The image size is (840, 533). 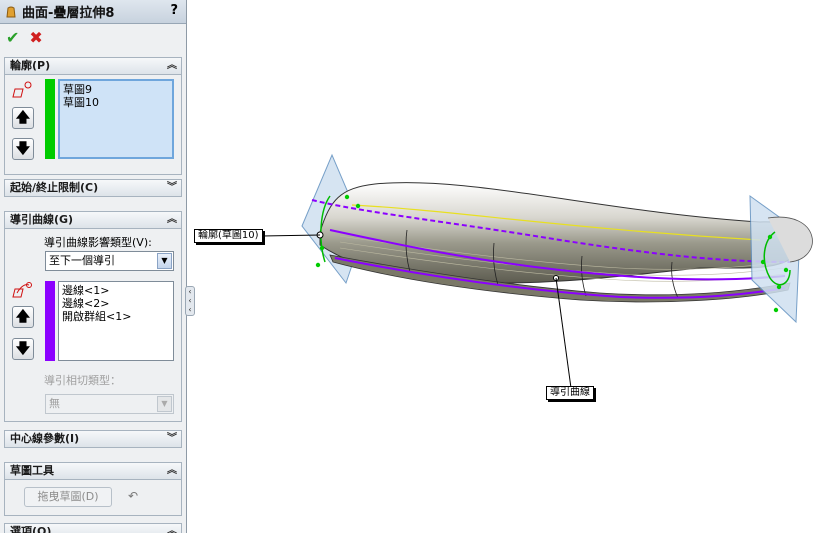 What do you see at coordinates (35, 37) in the screenshot?
I see `cancel-x-icon: ✖` at bounding box center [35, 37].